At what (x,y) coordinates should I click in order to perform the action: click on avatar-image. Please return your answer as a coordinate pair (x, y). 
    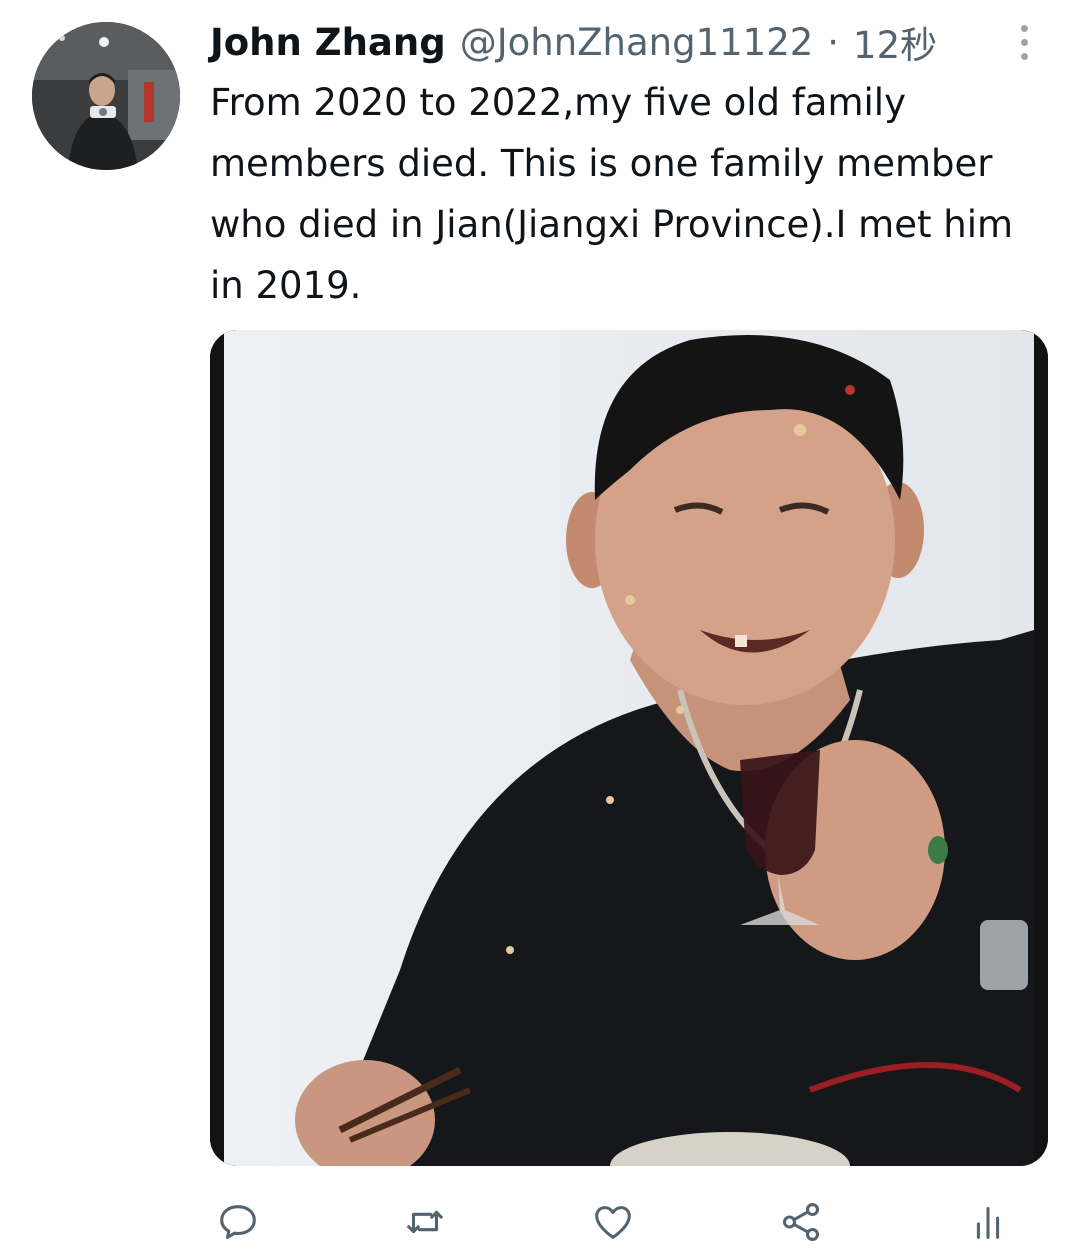
    Looking at the image, I should click on (106, 96).